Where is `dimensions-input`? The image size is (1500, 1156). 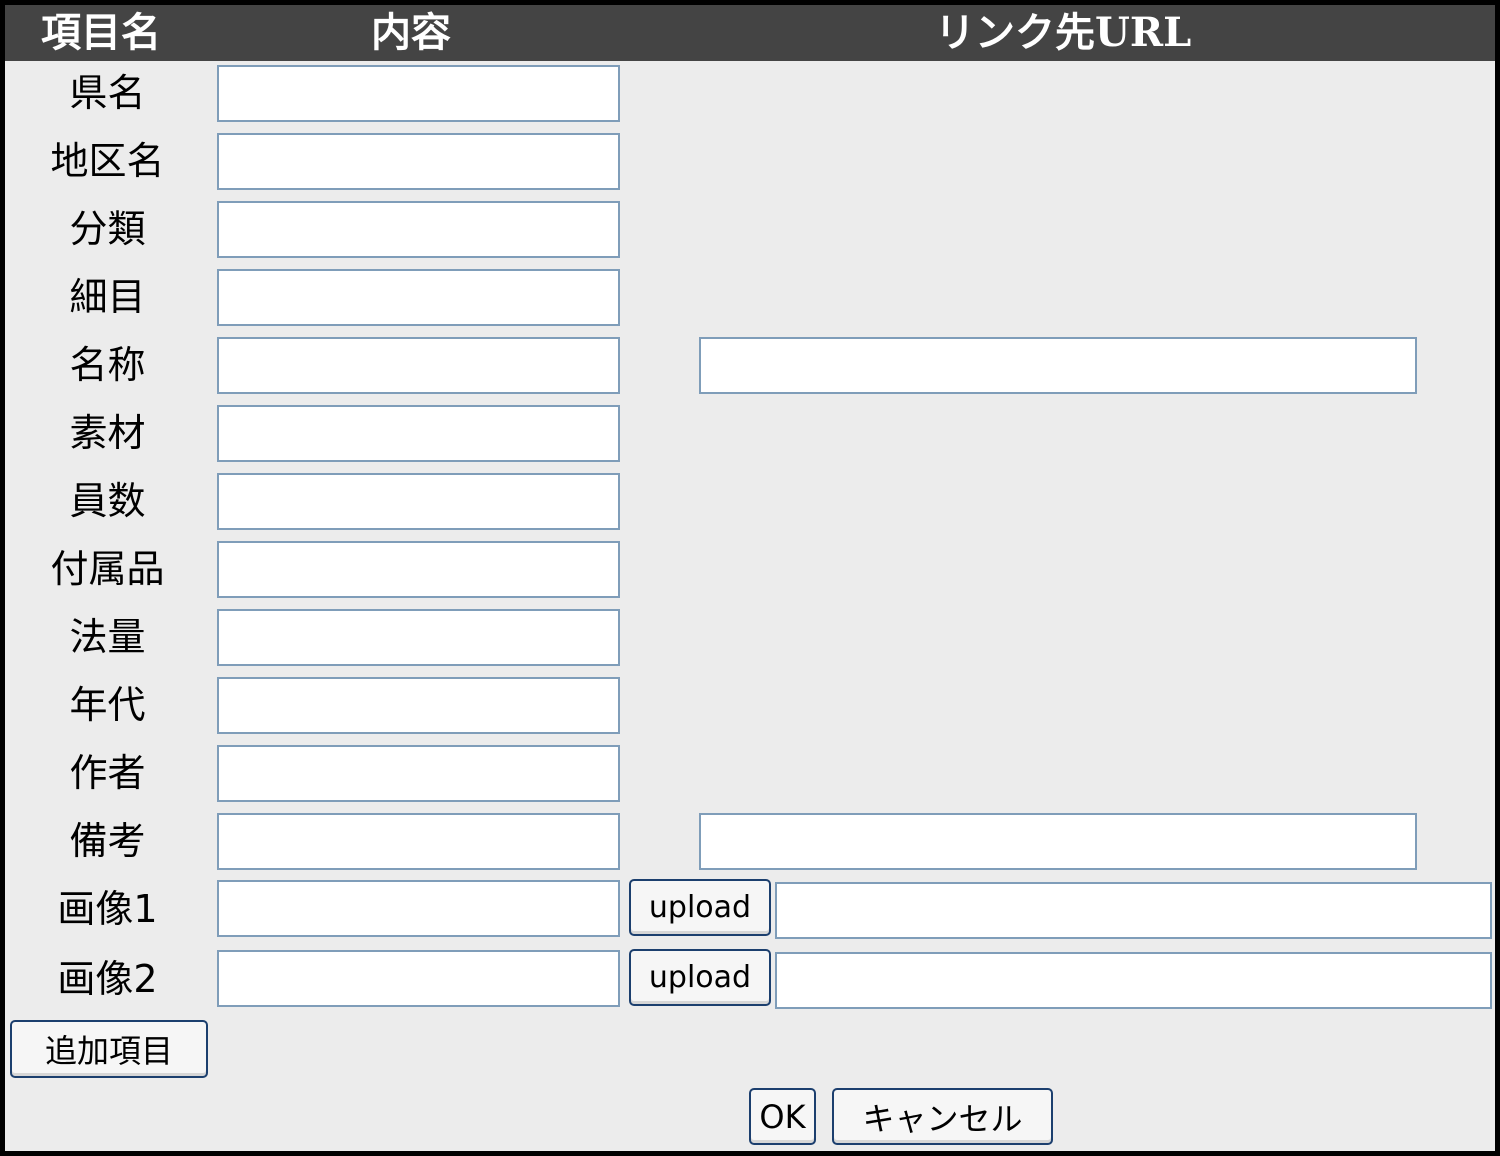
dimensions-input is located at coordinates (418, 637).